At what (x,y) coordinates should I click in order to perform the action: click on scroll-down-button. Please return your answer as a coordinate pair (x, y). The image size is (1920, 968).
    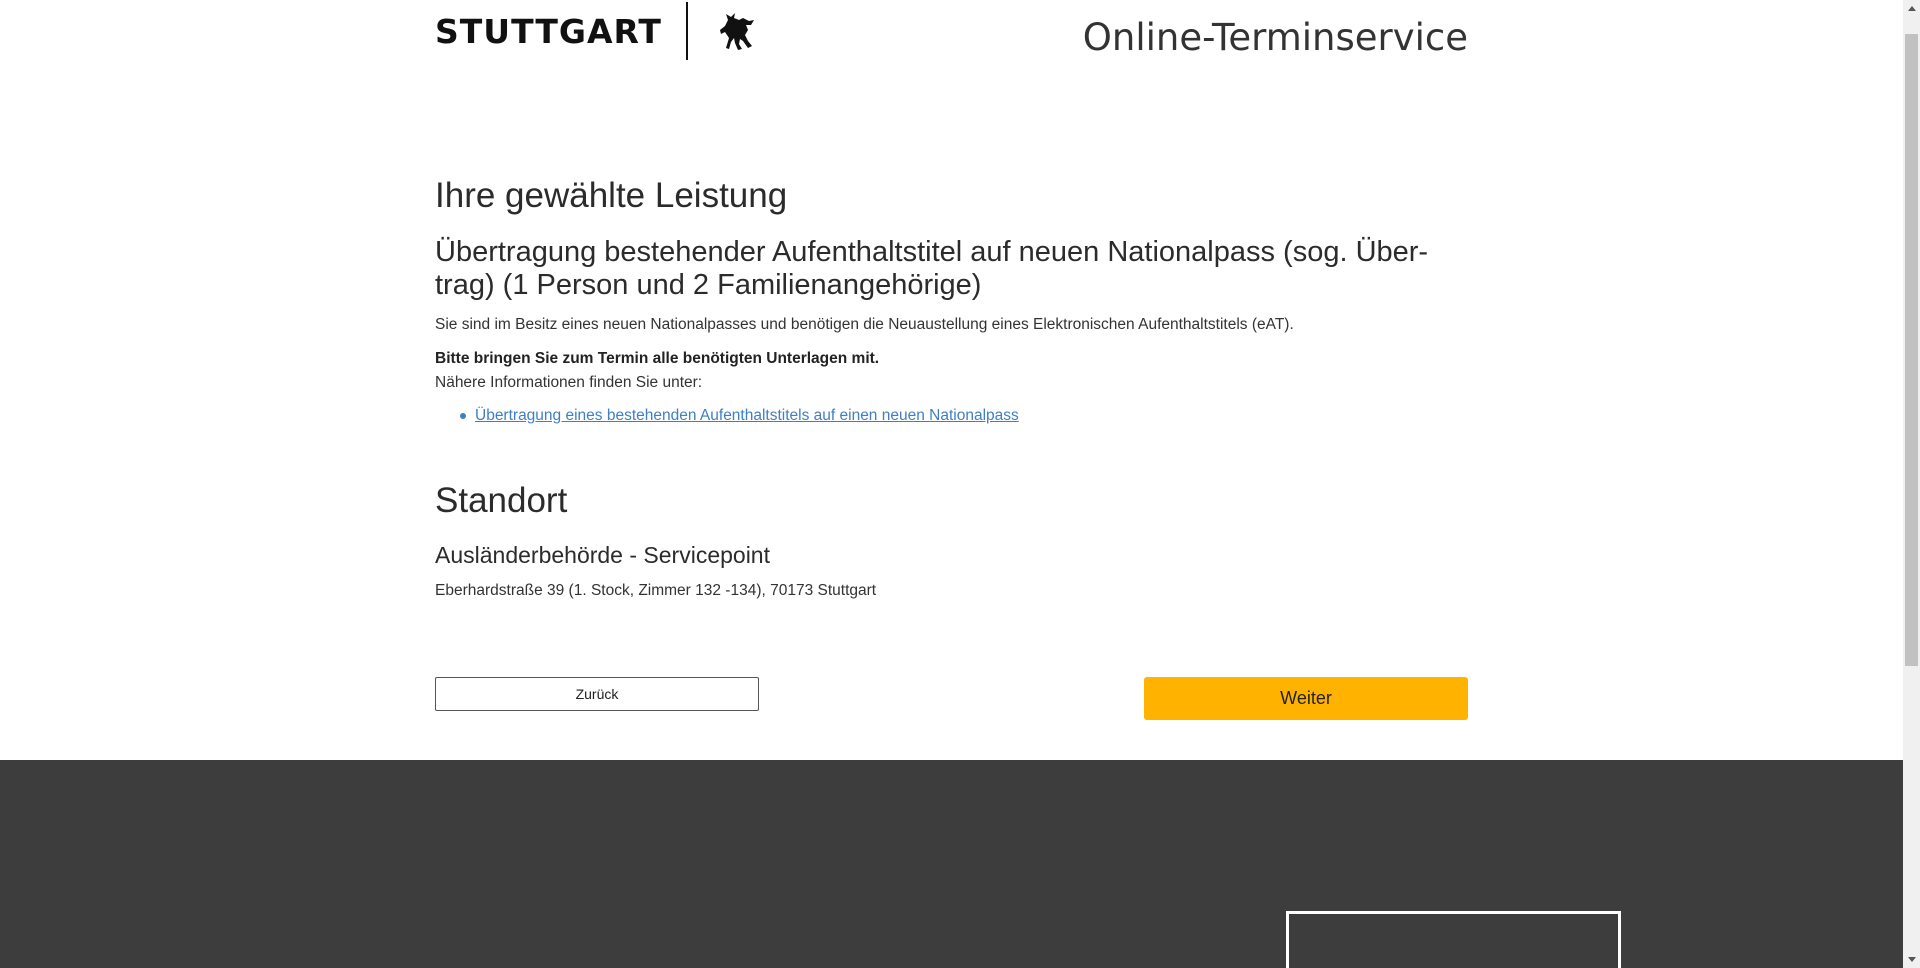
    Looking at the image, I should click on (1911, 959).